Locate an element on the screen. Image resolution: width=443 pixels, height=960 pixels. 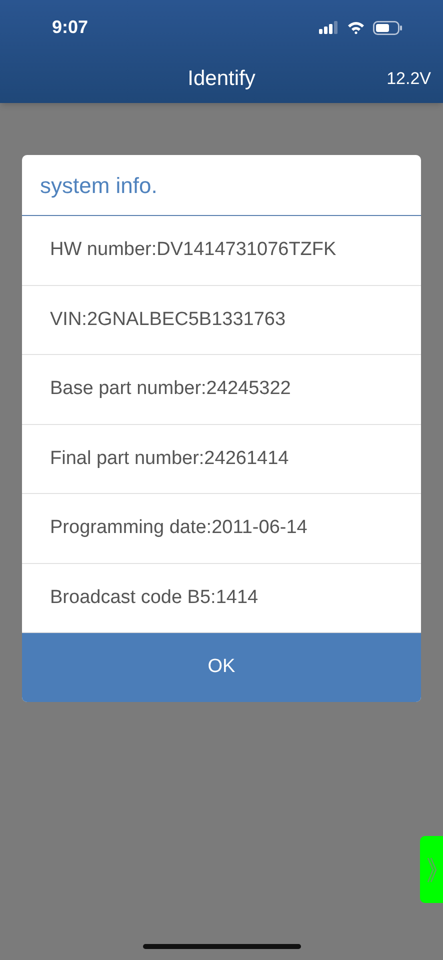
signal-icon is located at coordinates (329, 27).